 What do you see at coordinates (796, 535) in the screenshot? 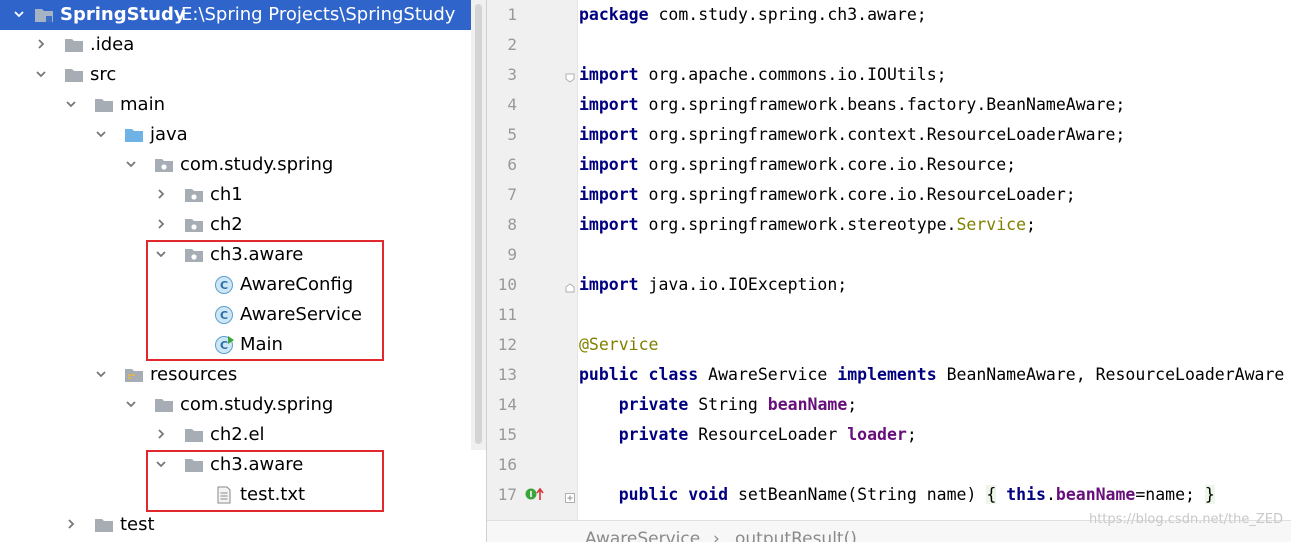
I see `breadcrumb-method: outputResult()` at bounding box center [796, 535].